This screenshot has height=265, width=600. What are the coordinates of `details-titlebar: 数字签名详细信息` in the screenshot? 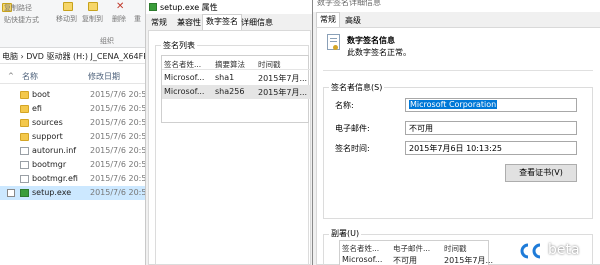 It's located at (456, 6).